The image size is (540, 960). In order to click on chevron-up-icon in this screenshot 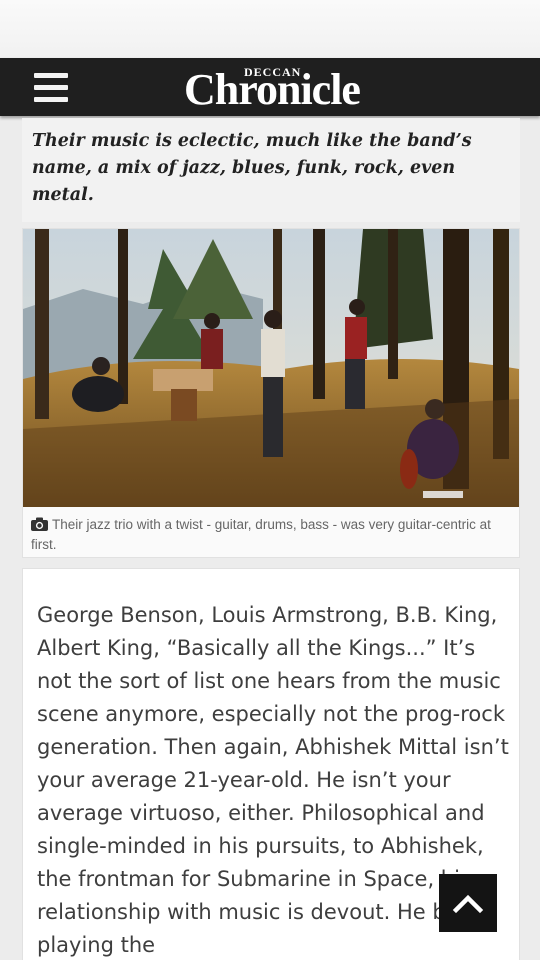, I will do `click(468, 904)`.